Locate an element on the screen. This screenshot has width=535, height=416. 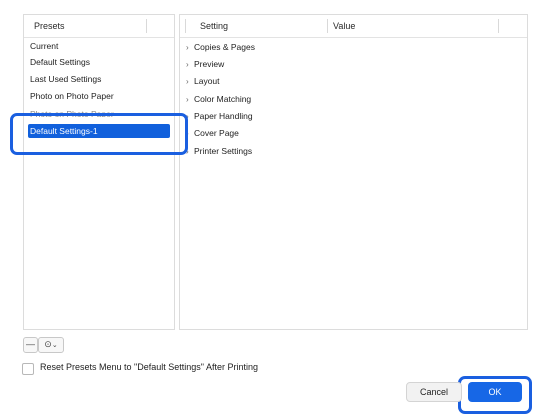
setting-row-copies-pages: › Copies & Pages is located at coordinates (220, 47).